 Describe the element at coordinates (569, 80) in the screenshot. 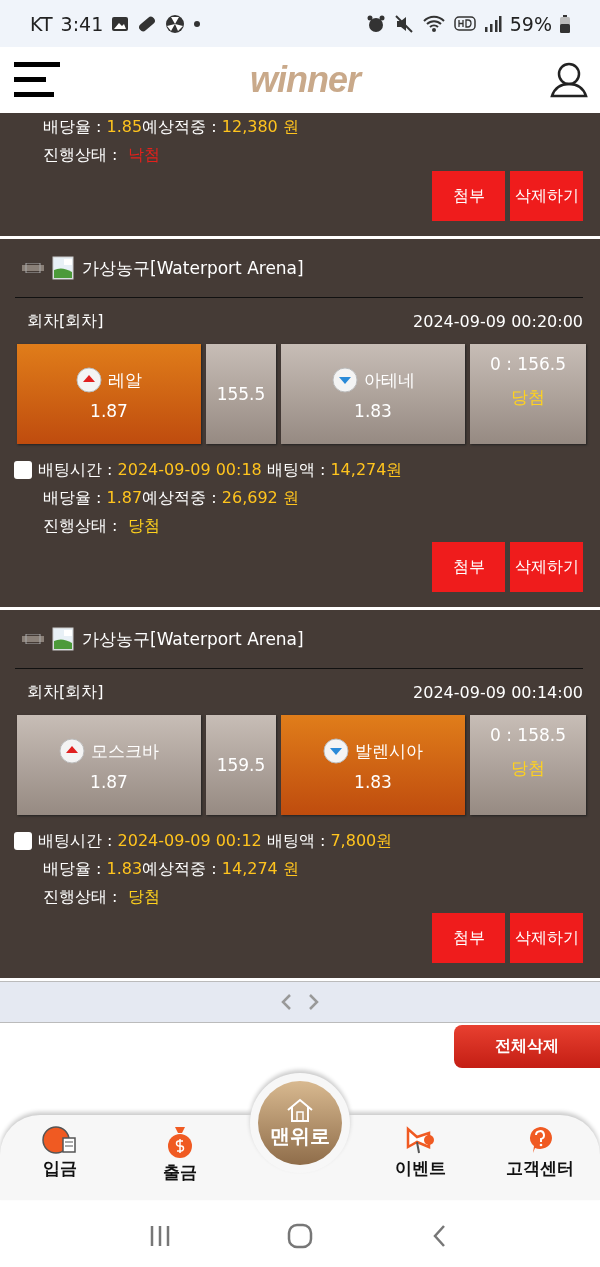

I see `user-icon` at that location.